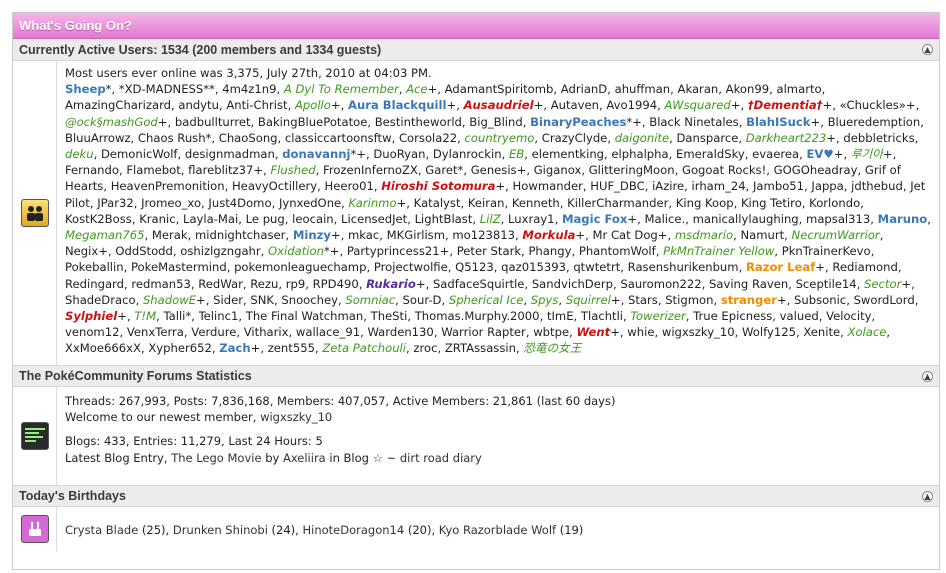  I want to click on active-user-link: qaz015393, so click(533, 267).